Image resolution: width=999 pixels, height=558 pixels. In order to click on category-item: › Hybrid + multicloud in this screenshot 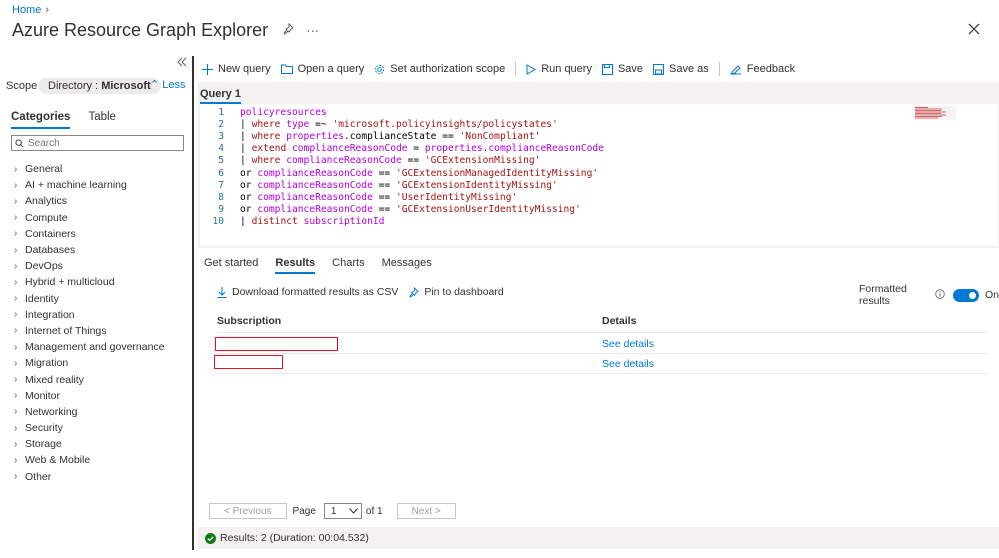, I will do `click(89, 282)`.